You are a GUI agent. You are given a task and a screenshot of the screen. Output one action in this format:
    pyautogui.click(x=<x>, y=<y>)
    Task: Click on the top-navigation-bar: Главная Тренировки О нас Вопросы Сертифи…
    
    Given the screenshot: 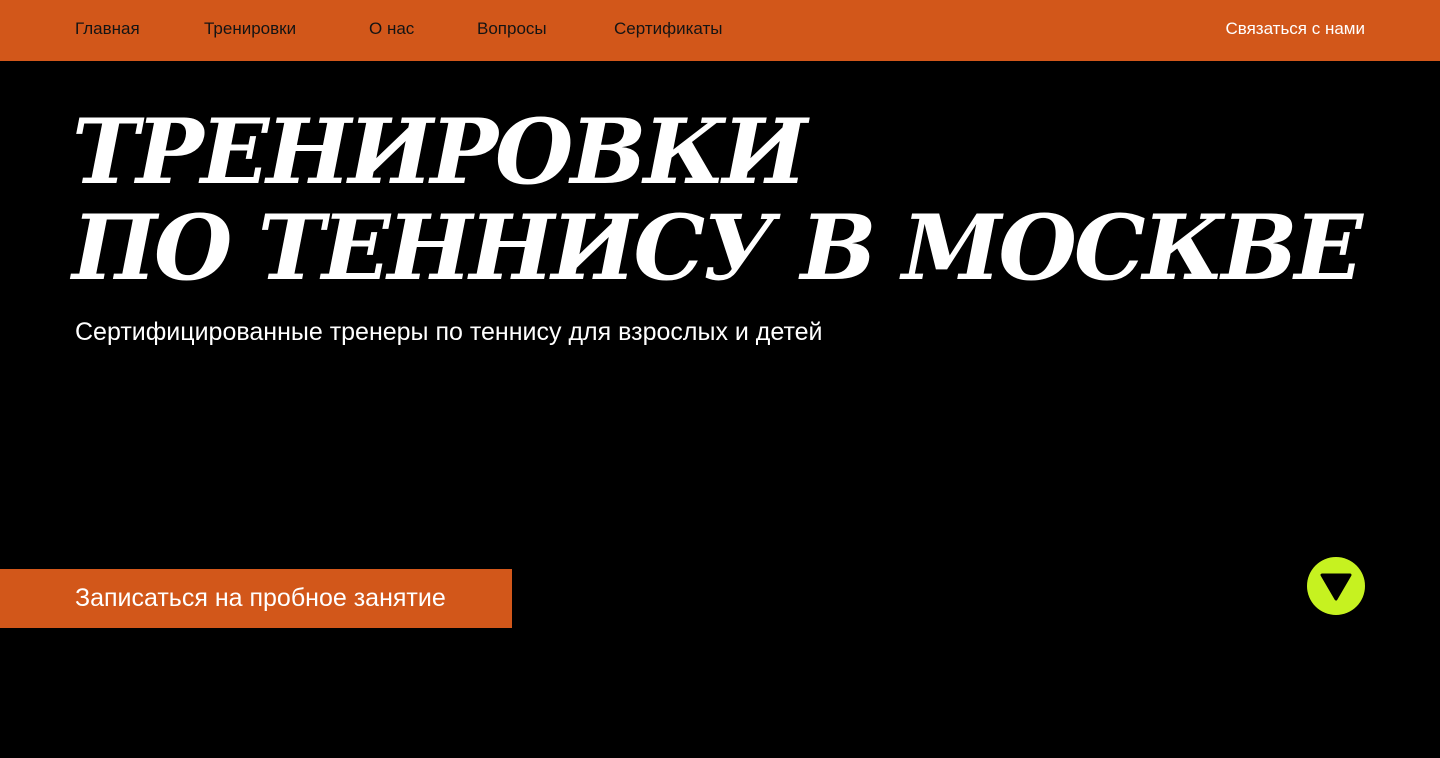 What is the action you would take?
    pyautogui.click(x=720, y=30)
    